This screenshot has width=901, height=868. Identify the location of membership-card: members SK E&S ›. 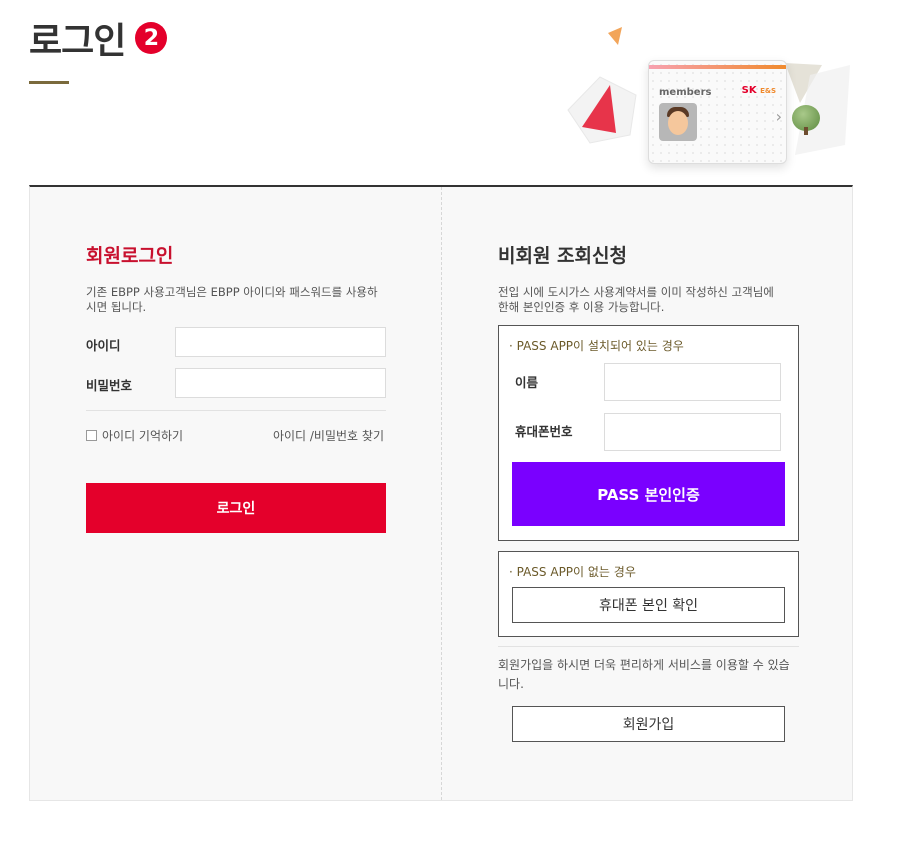
(717, 112).